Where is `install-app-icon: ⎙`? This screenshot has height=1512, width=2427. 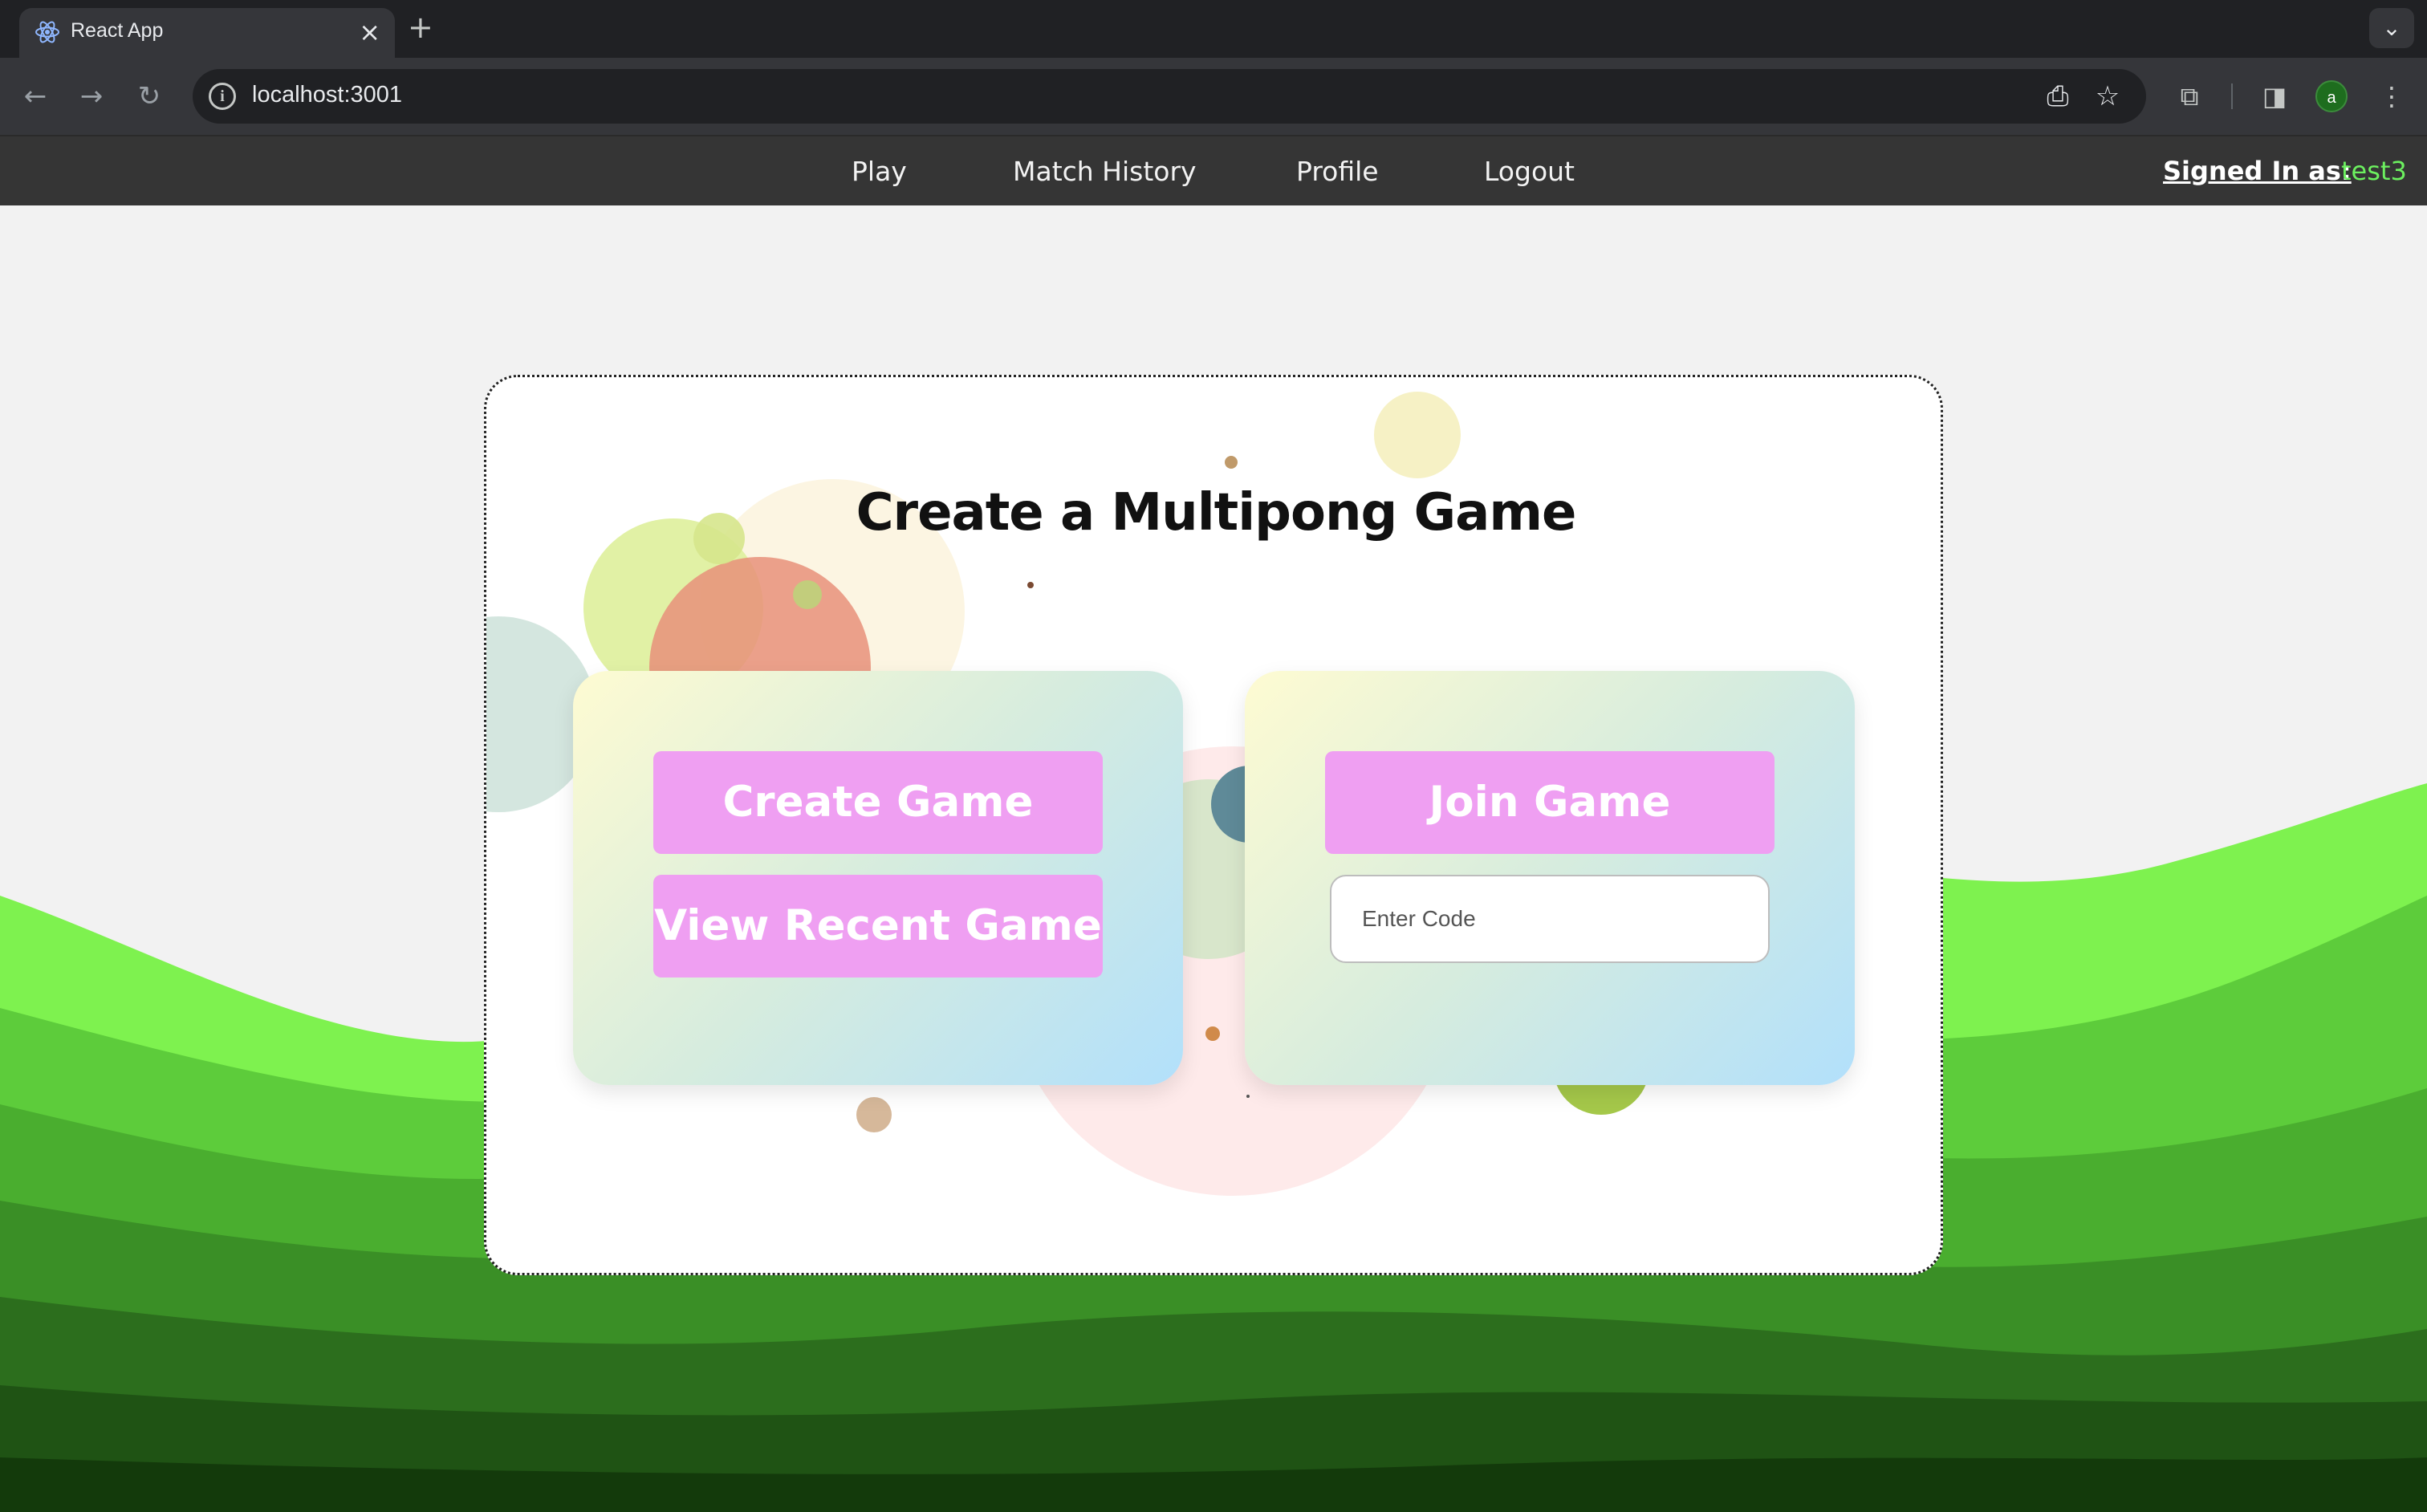 install-app-icon: ⎙ is located at coordinates (2058, 96).